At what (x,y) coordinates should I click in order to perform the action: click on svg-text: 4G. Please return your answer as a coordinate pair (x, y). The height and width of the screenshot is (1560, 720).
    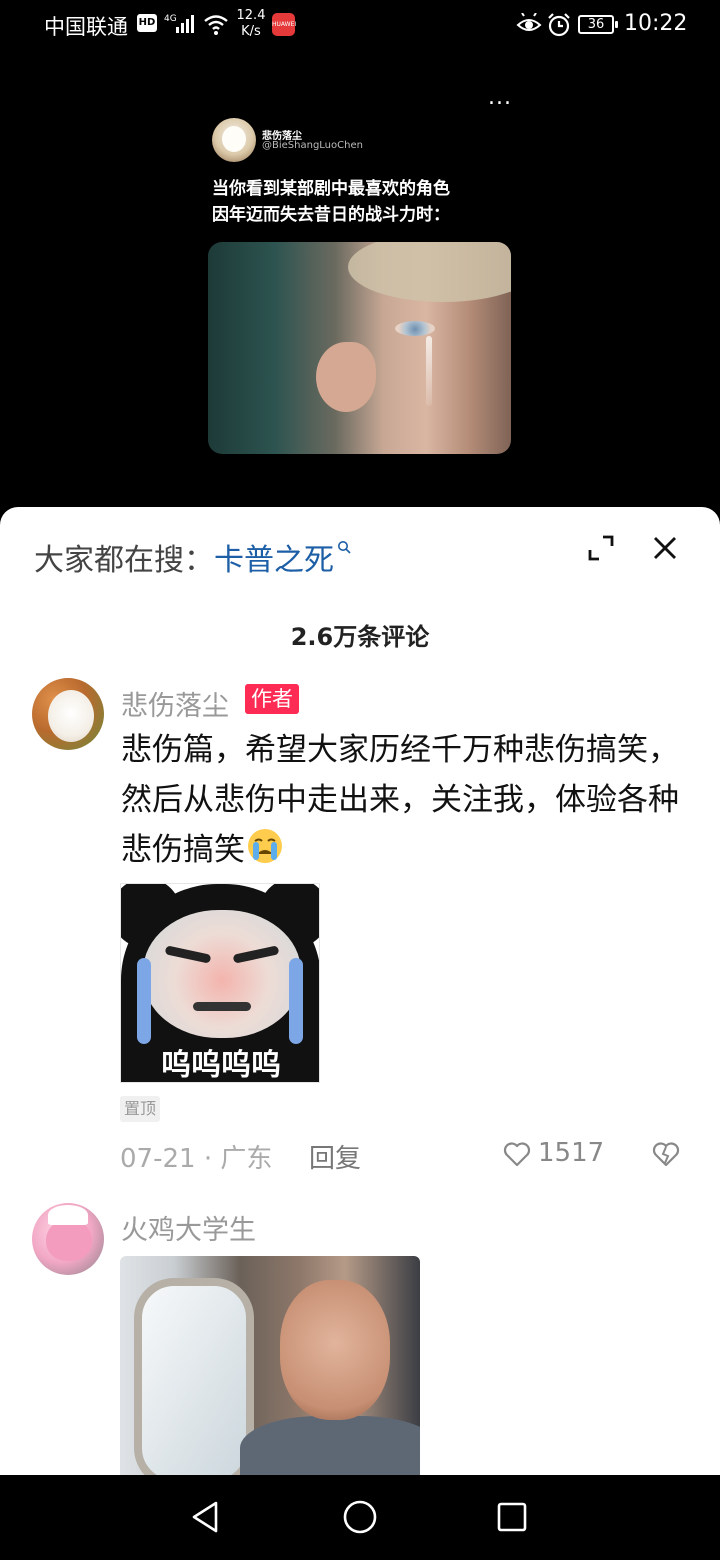
    Looking at the image, I should click on (170, 19).